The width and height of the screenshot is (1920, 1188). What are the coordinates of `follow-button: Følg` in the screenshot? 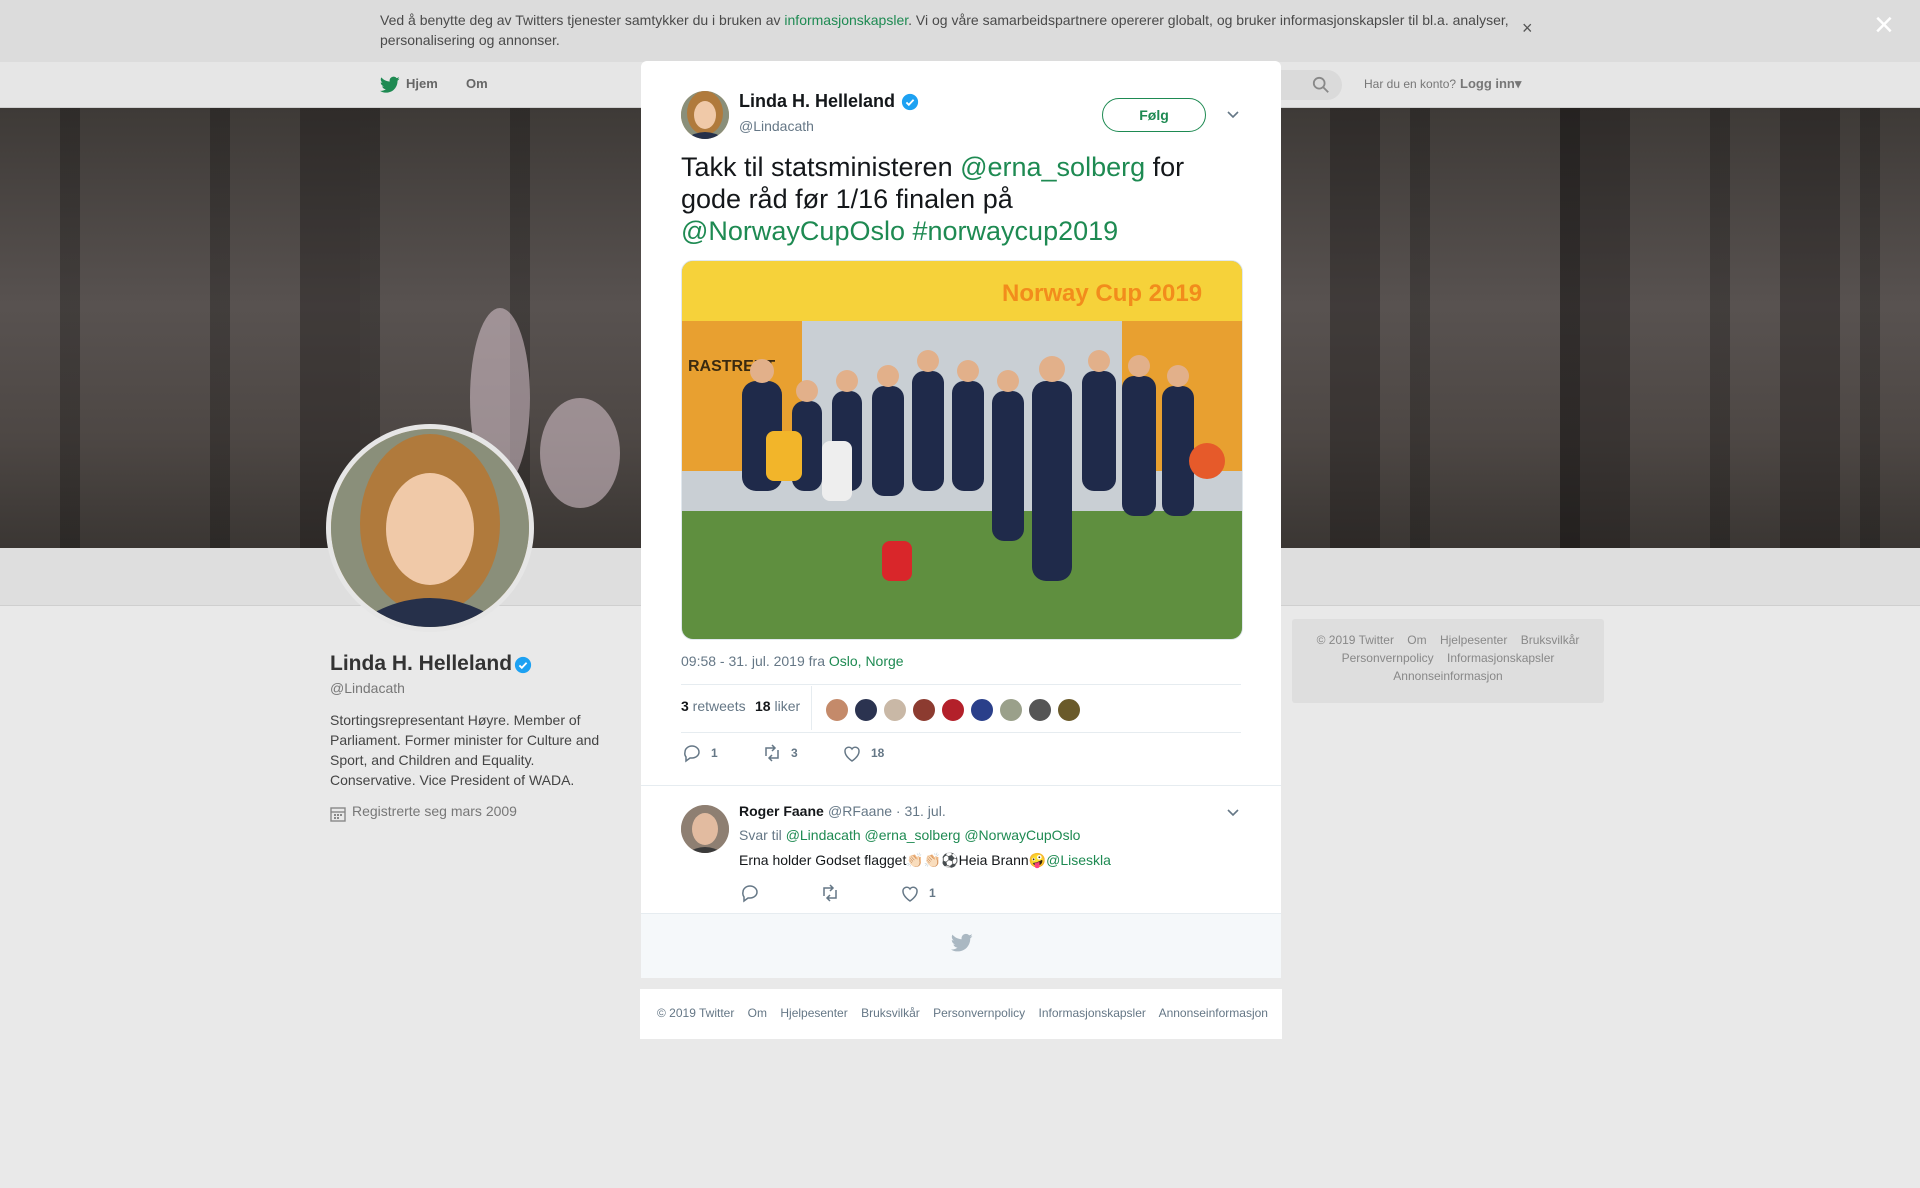 It's located at (1154, 115).